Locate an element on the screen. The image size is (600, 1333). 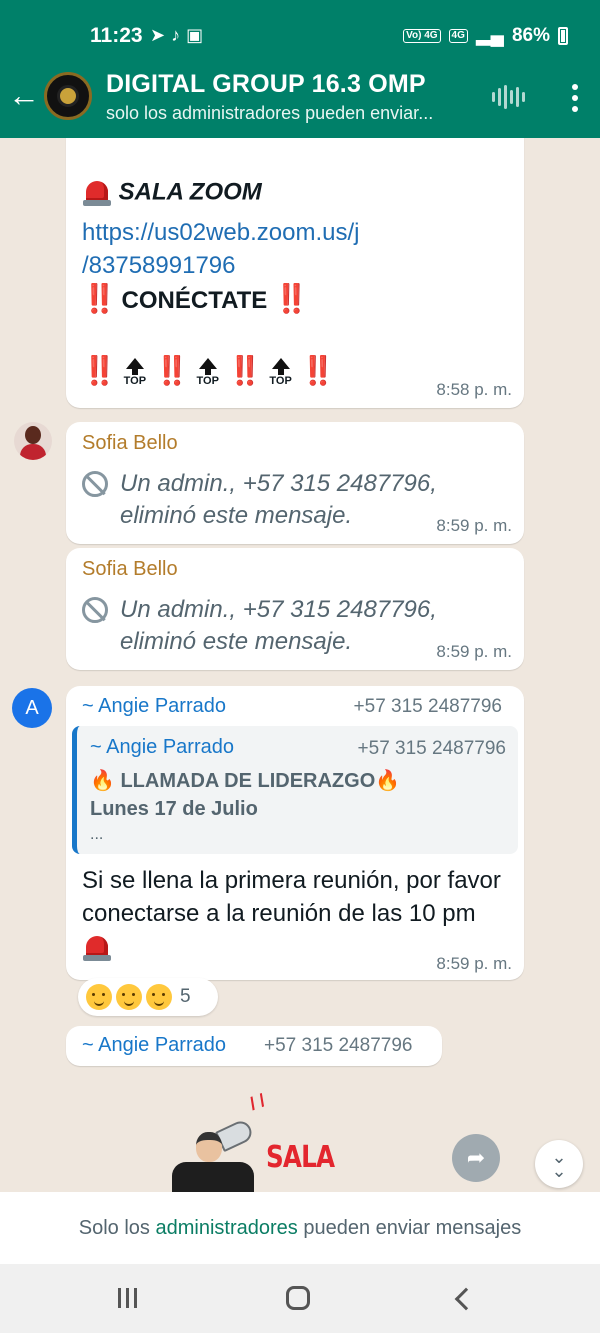
system-nav-bar is located at coordinates (300, 1298).